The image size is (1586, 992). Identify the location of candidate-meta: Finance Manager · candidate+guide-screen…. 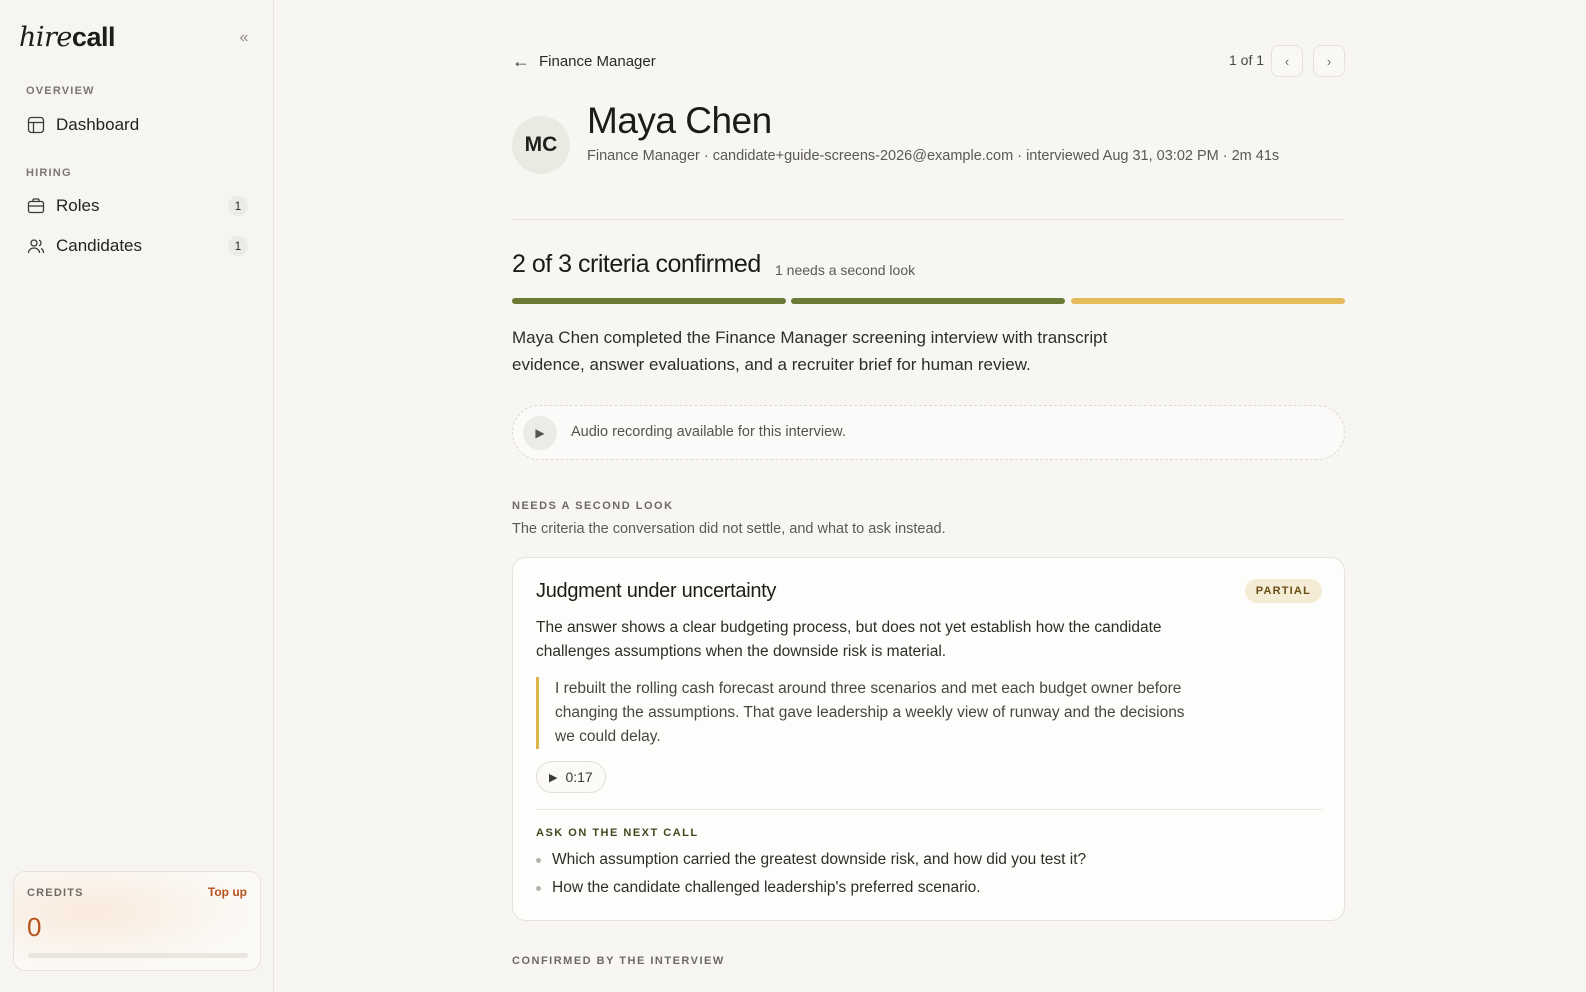
(933, 156).